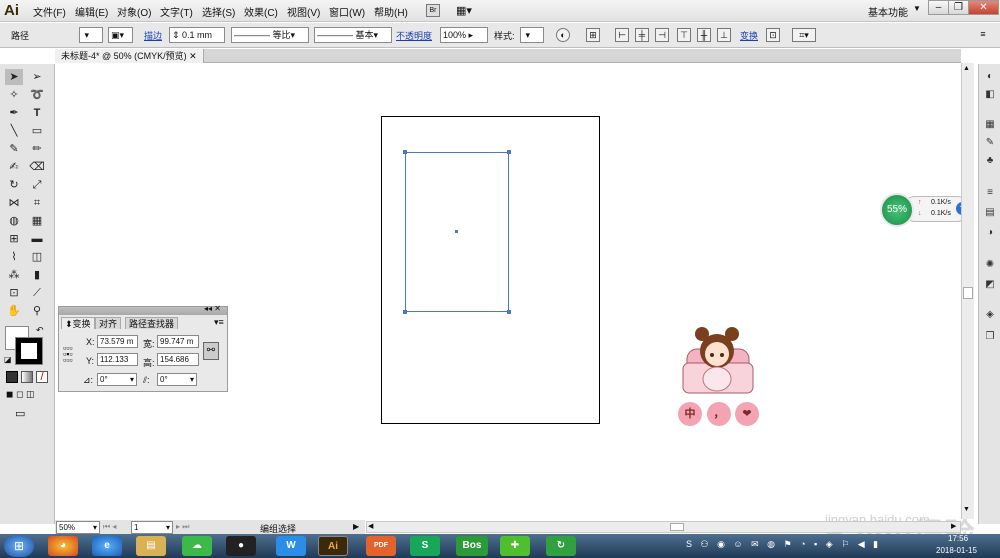 The width and height of the screenshot is (1000, 558). What do you see at coordinates (261, 11) in the screenshot?
I see `menu-effect: 效果(C)` at bounding box center [261, 11].